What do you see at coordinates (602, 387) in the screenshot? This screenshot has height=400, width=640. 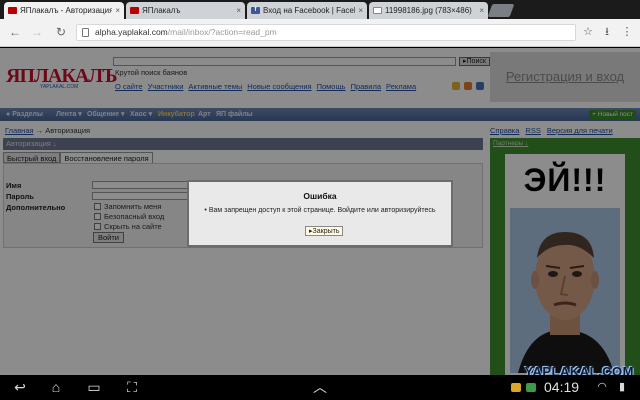 I see `wifi-icon: ◠` at bounding box center [602, 387].